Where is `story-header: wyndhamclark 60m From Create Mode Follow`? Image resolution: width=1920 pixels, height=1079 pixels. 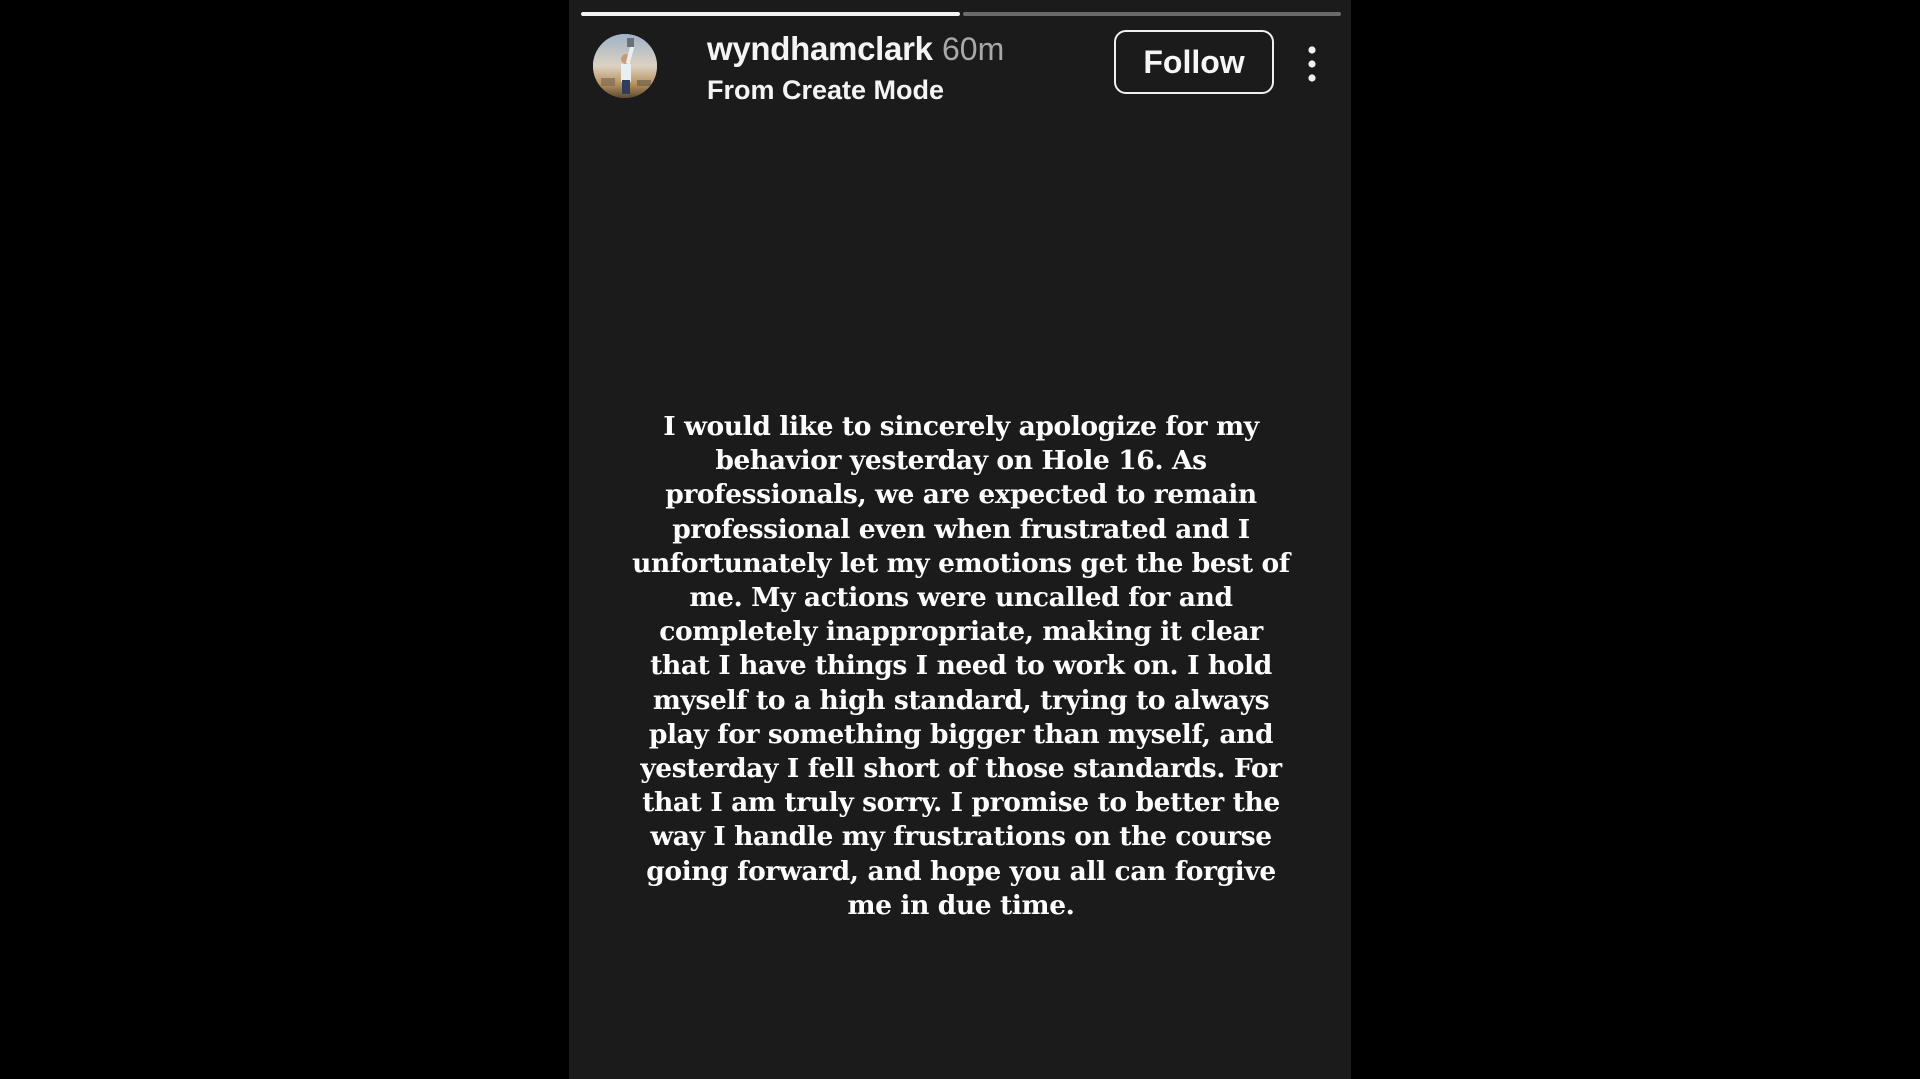 story-header: wyndhamclark 60m From Create Mode Follow is located at coordinates (963, 68).